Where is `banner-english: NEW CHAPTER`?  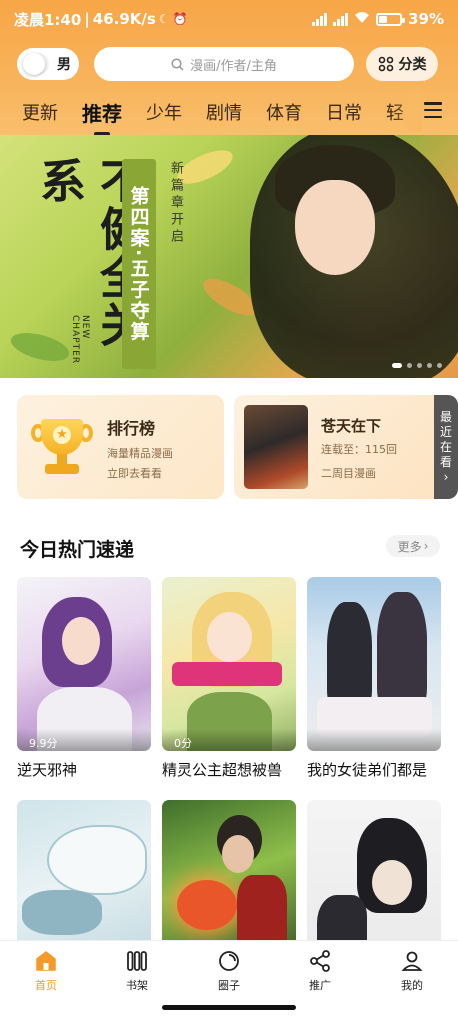 banner-english: NEW CHAPTER is located at coordinates (80, 340).